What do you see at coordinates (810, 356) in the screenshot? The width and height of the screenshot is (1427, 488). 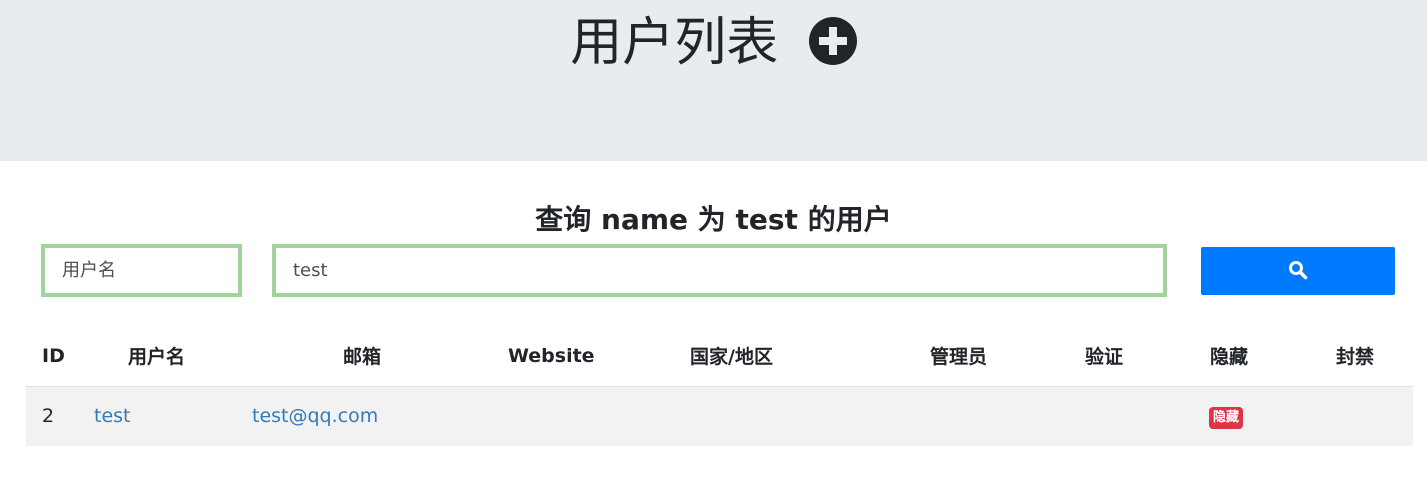 I see `column-header-country: 国家/地区` at bounding box center [810, 356].